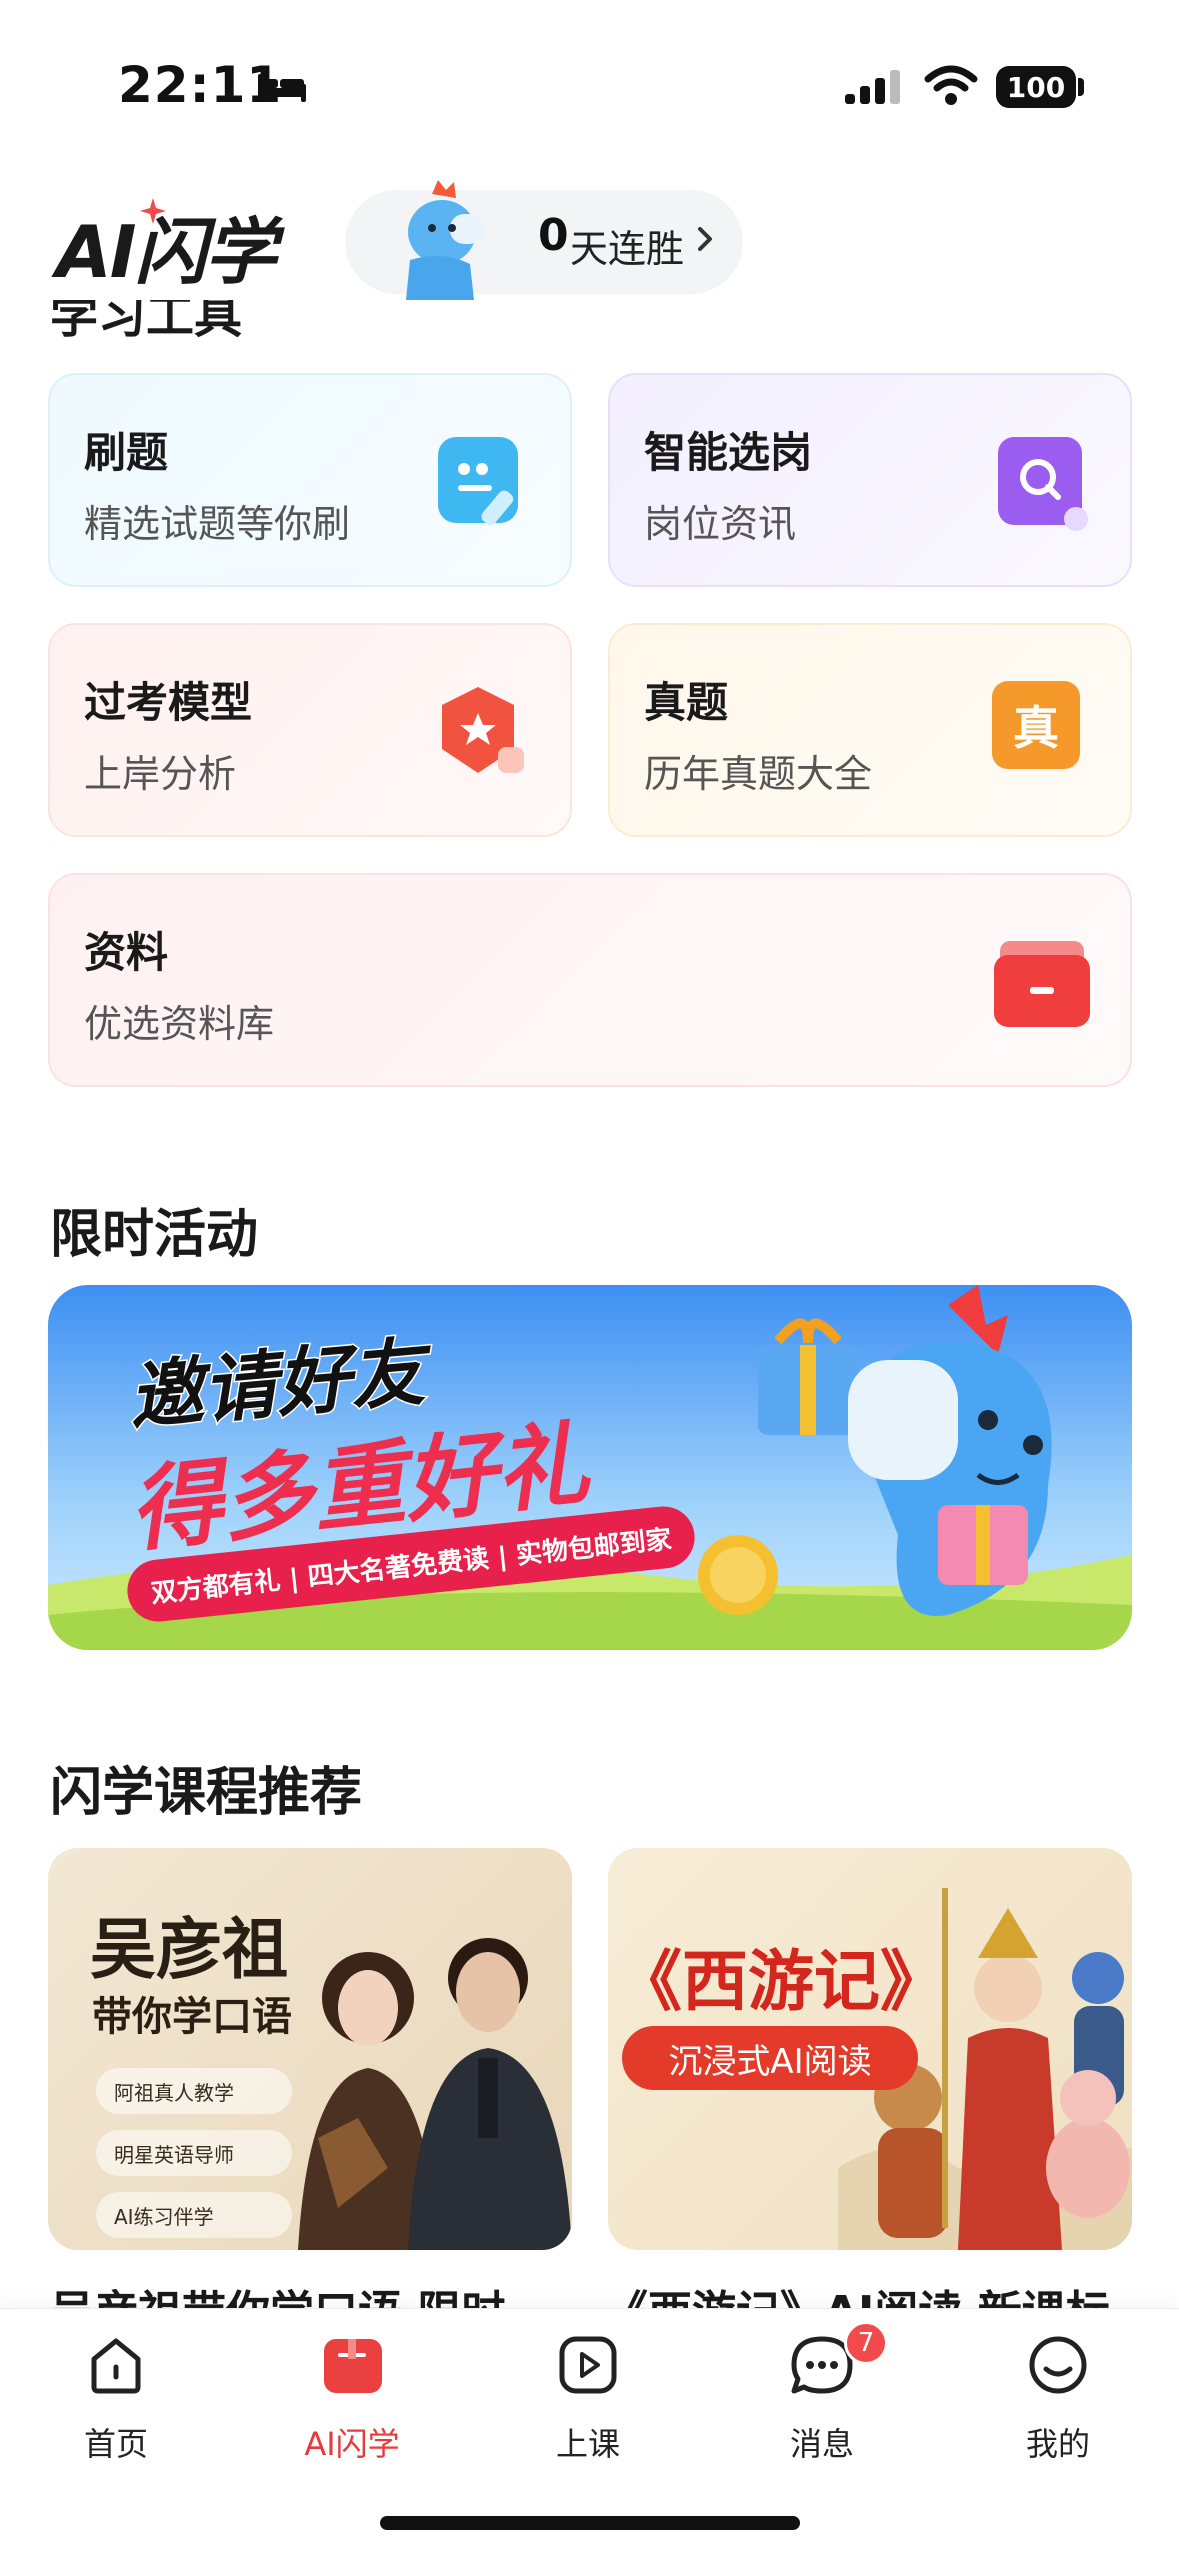  What do you see at coordinates (478, 481) in the screenshot?
I see `quiz-icon` at bounding box center [478, 481].